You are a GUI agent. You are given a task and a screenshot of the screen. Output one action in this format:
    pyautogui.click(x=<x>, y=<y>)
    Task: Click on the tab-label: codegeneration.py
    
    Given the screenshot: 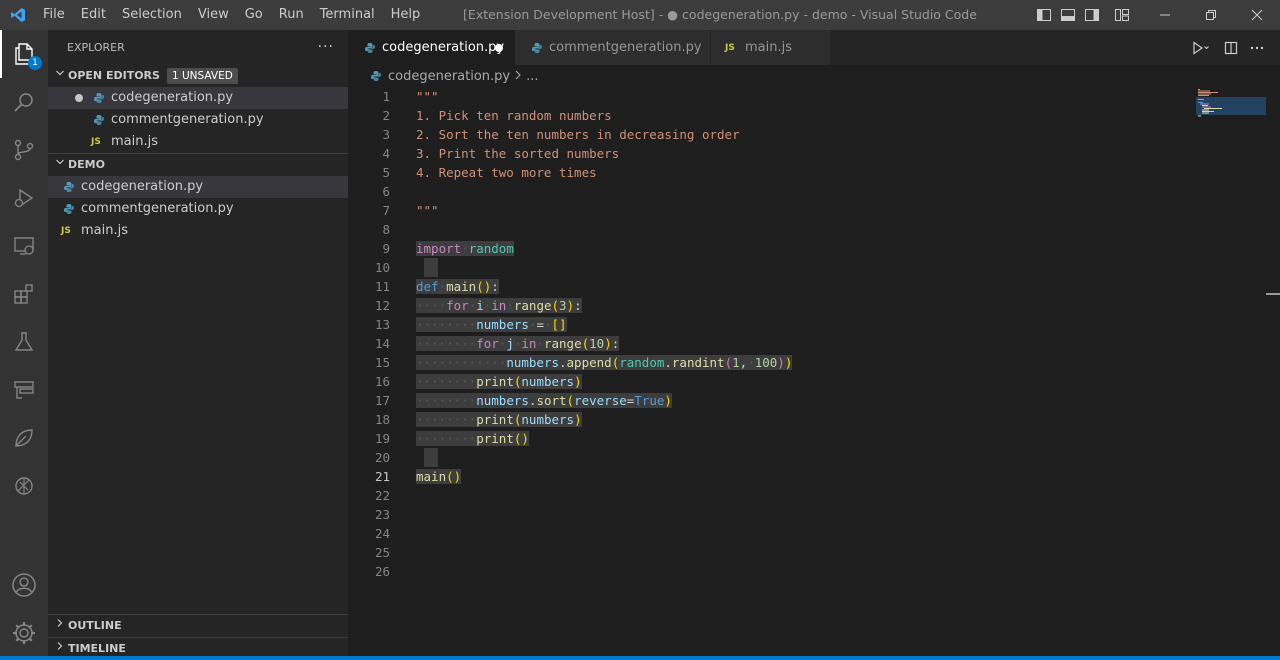 What is the action you would take?
    pyautogui.click(x=443, y=47)
    